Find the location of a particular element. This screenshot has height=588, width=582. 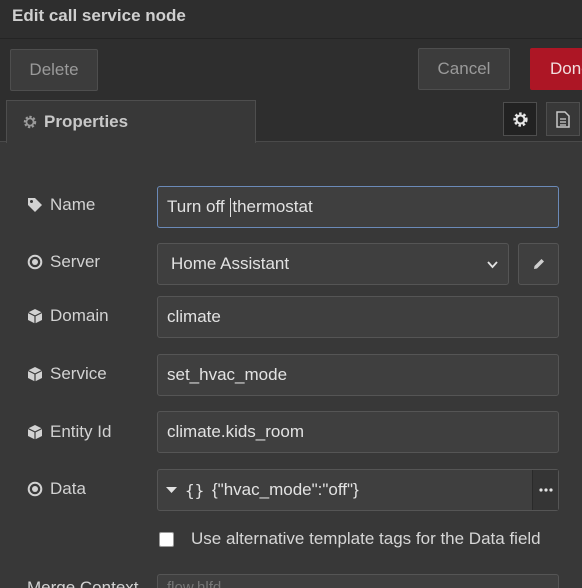

document-icon is located at coordinates (563, 119).